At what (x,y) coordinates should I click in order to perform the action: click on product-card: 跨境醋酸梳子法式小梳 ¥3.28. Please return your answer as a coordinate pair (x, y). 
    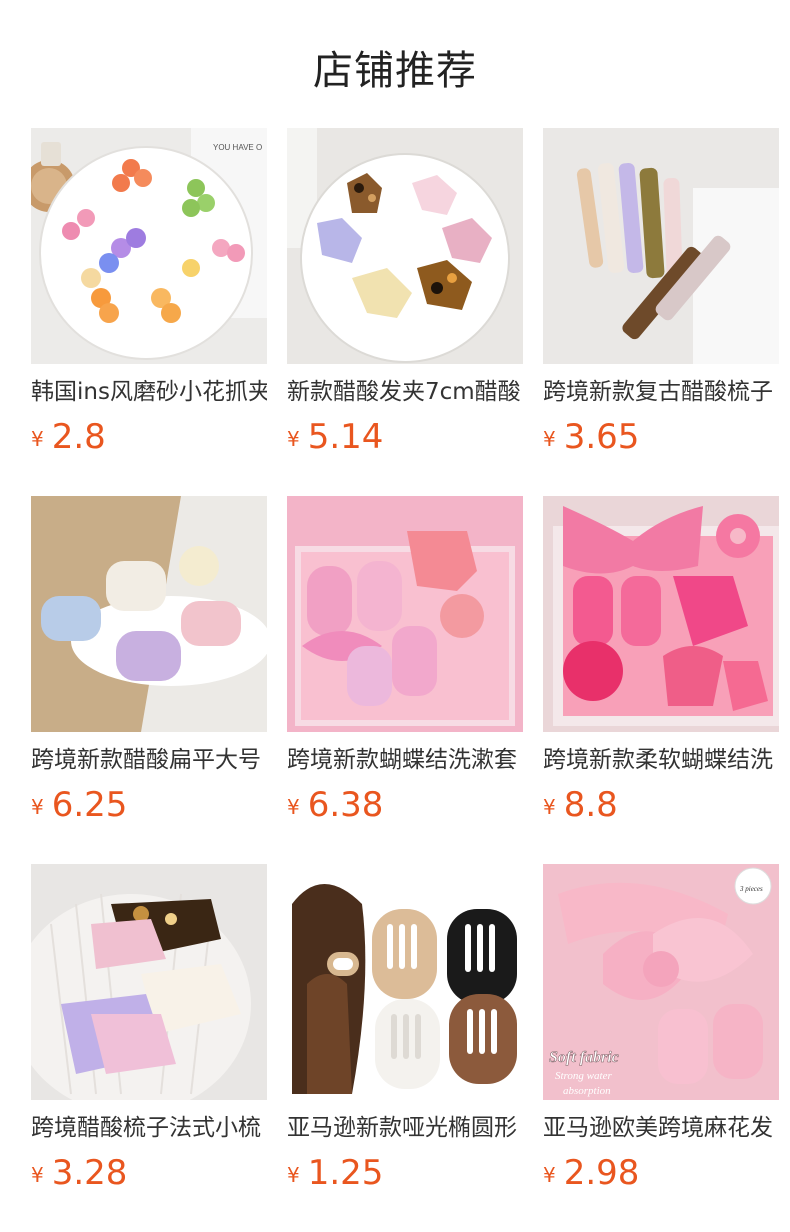
    Looking at the image, I should click on (149, 1047).